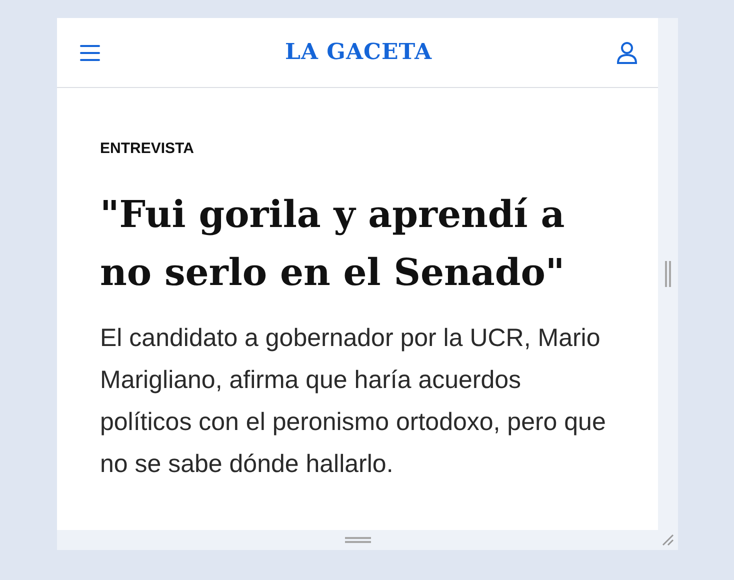 Image resolution: width=734 pixels, height=580 pixels. Describe the element at coordinates (627, 52) in the screenshot. I see `user-icon` at that location.